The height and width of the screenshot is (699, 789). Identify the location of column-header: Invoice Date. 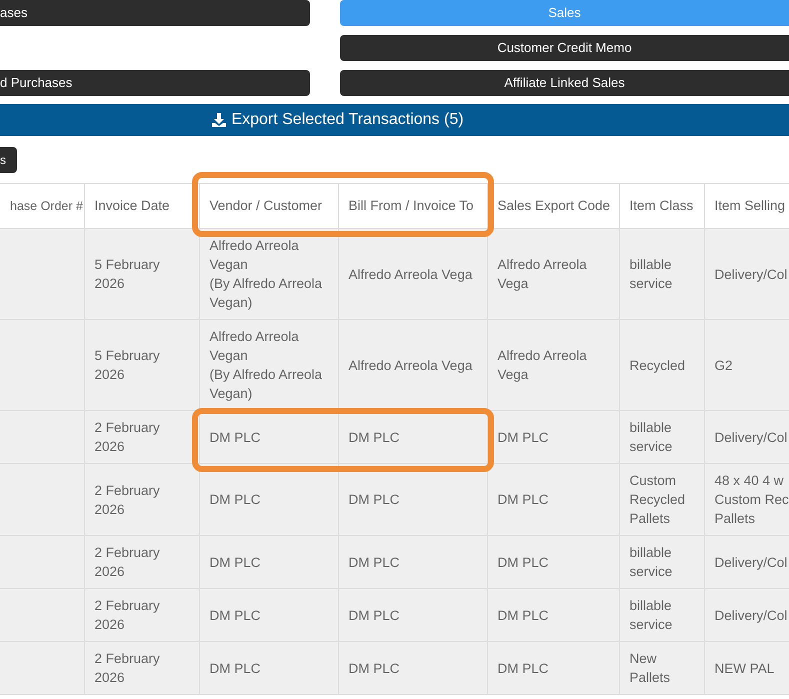
(141, 206).